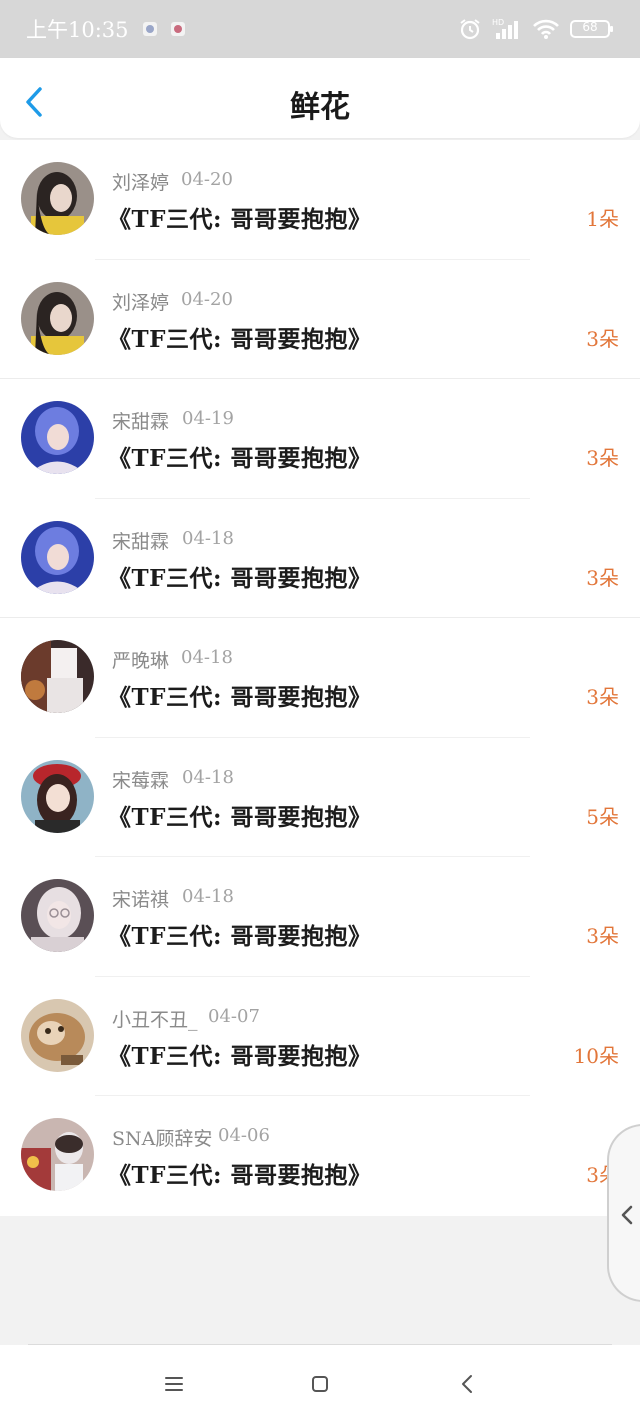  I want to click on system-back-button, so click(467, 1384).